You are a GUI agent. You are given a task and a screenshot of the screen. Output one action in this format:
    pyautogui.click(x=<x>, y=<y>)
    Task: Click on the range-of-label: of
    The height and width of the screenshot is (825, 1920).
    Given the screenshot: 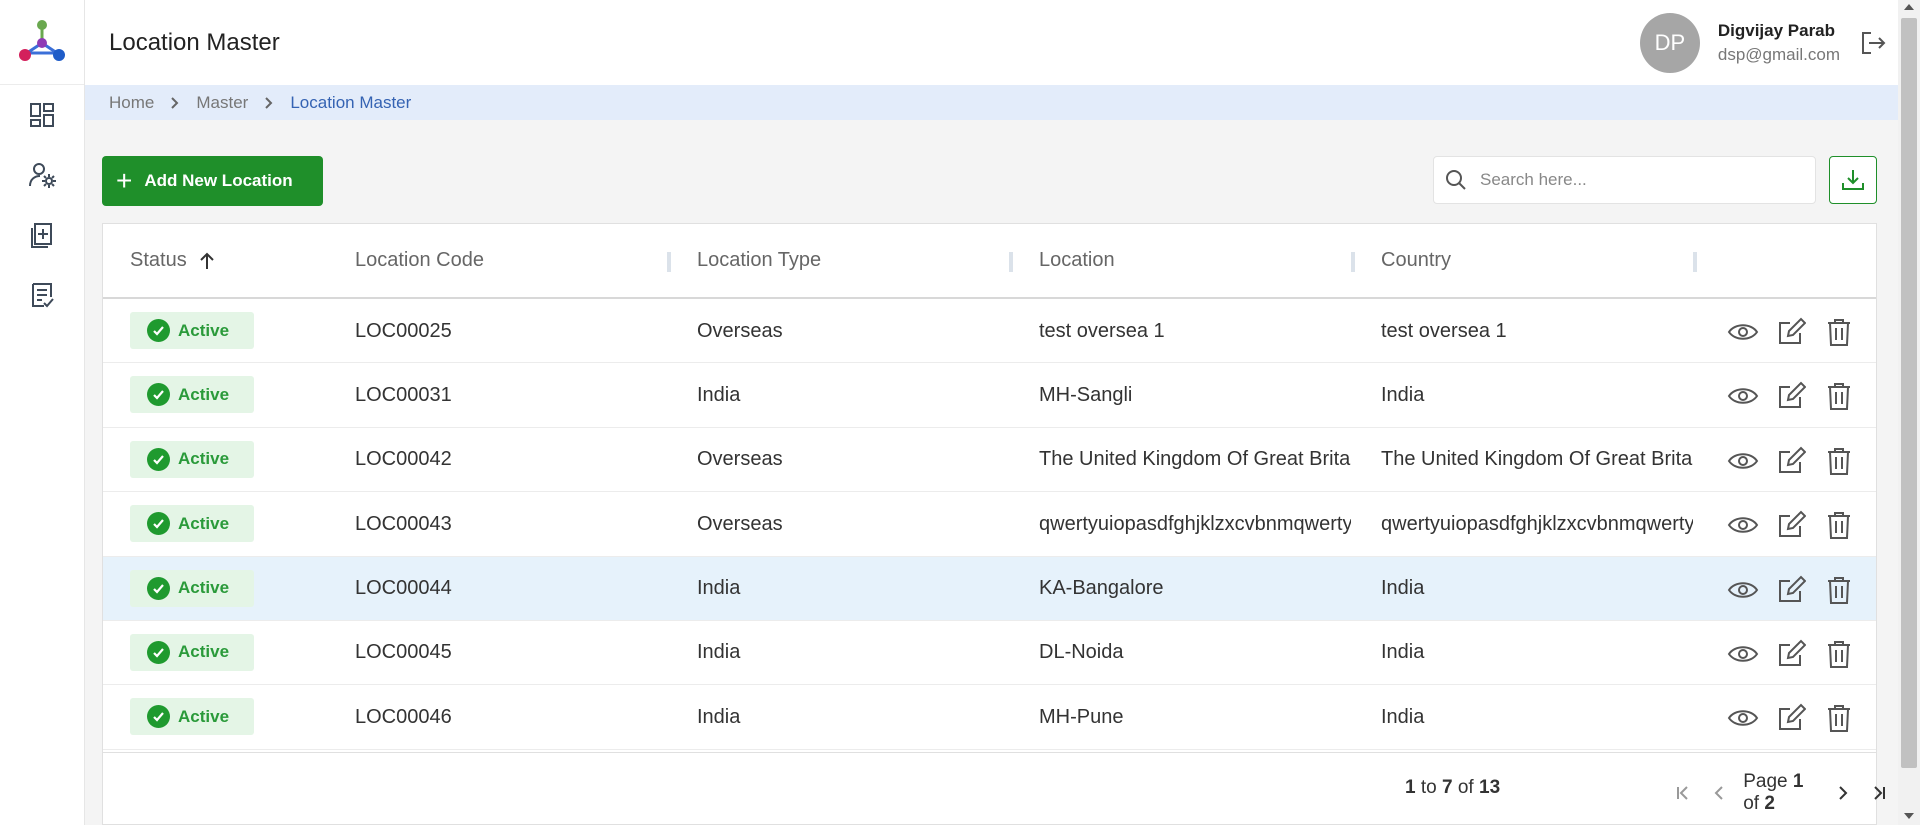 What is the action you would take?
    pyautogui.click(x=1465, y=787)
    